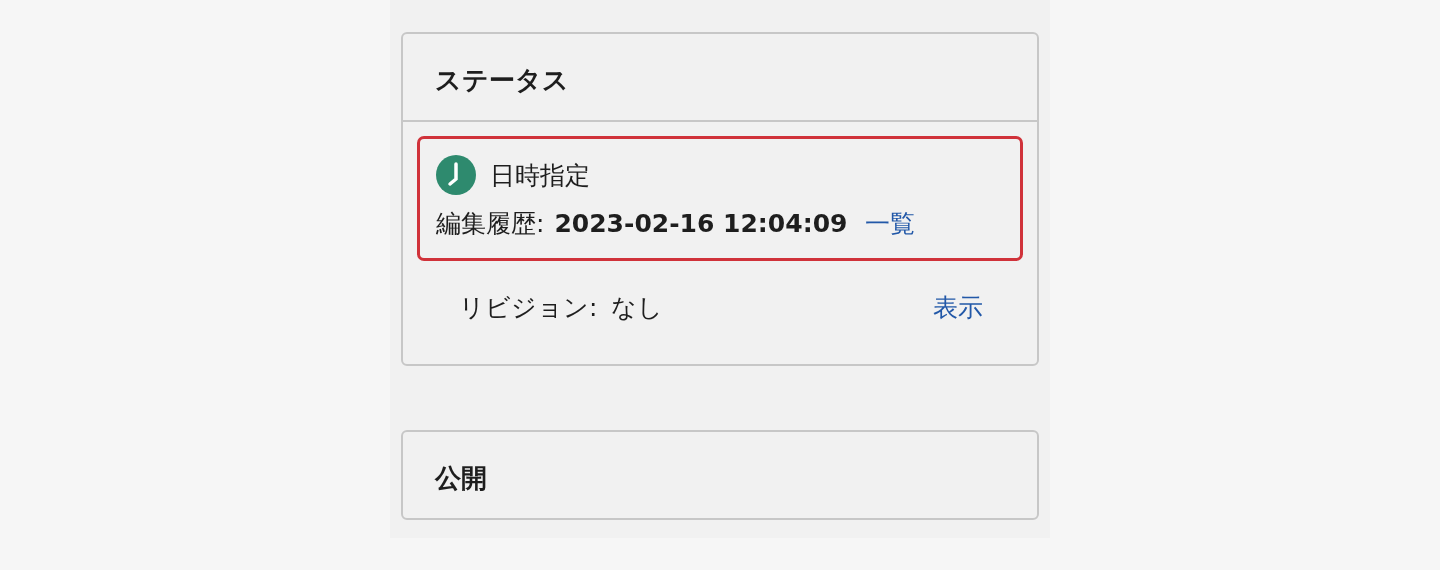 The width and height of the screenshot is (1440, 570). Describe the element at coordinates (456, 175) in the screenshot. I see `clock-icon` at that location.